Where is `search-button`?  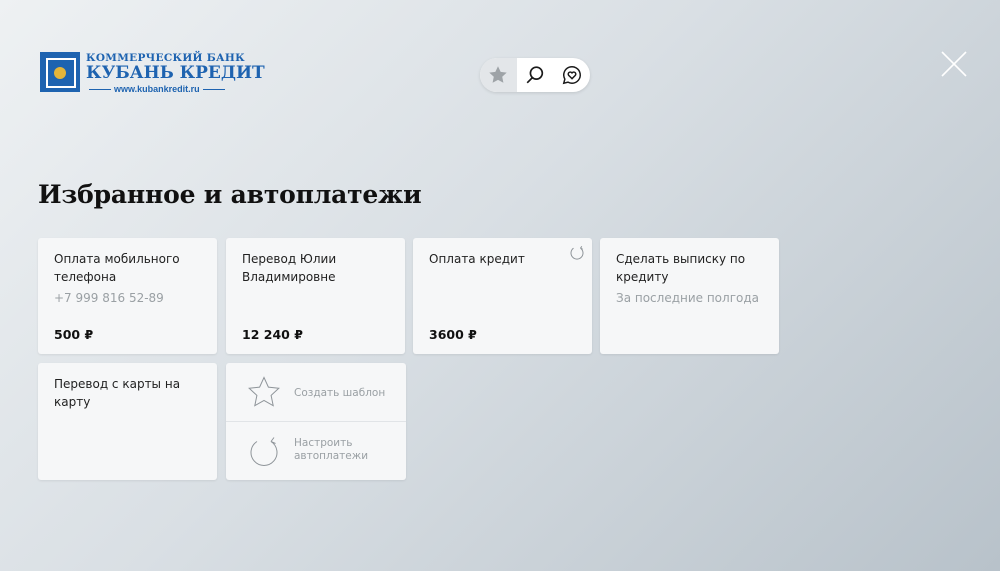 search-button is located at coordinates (535, 75).